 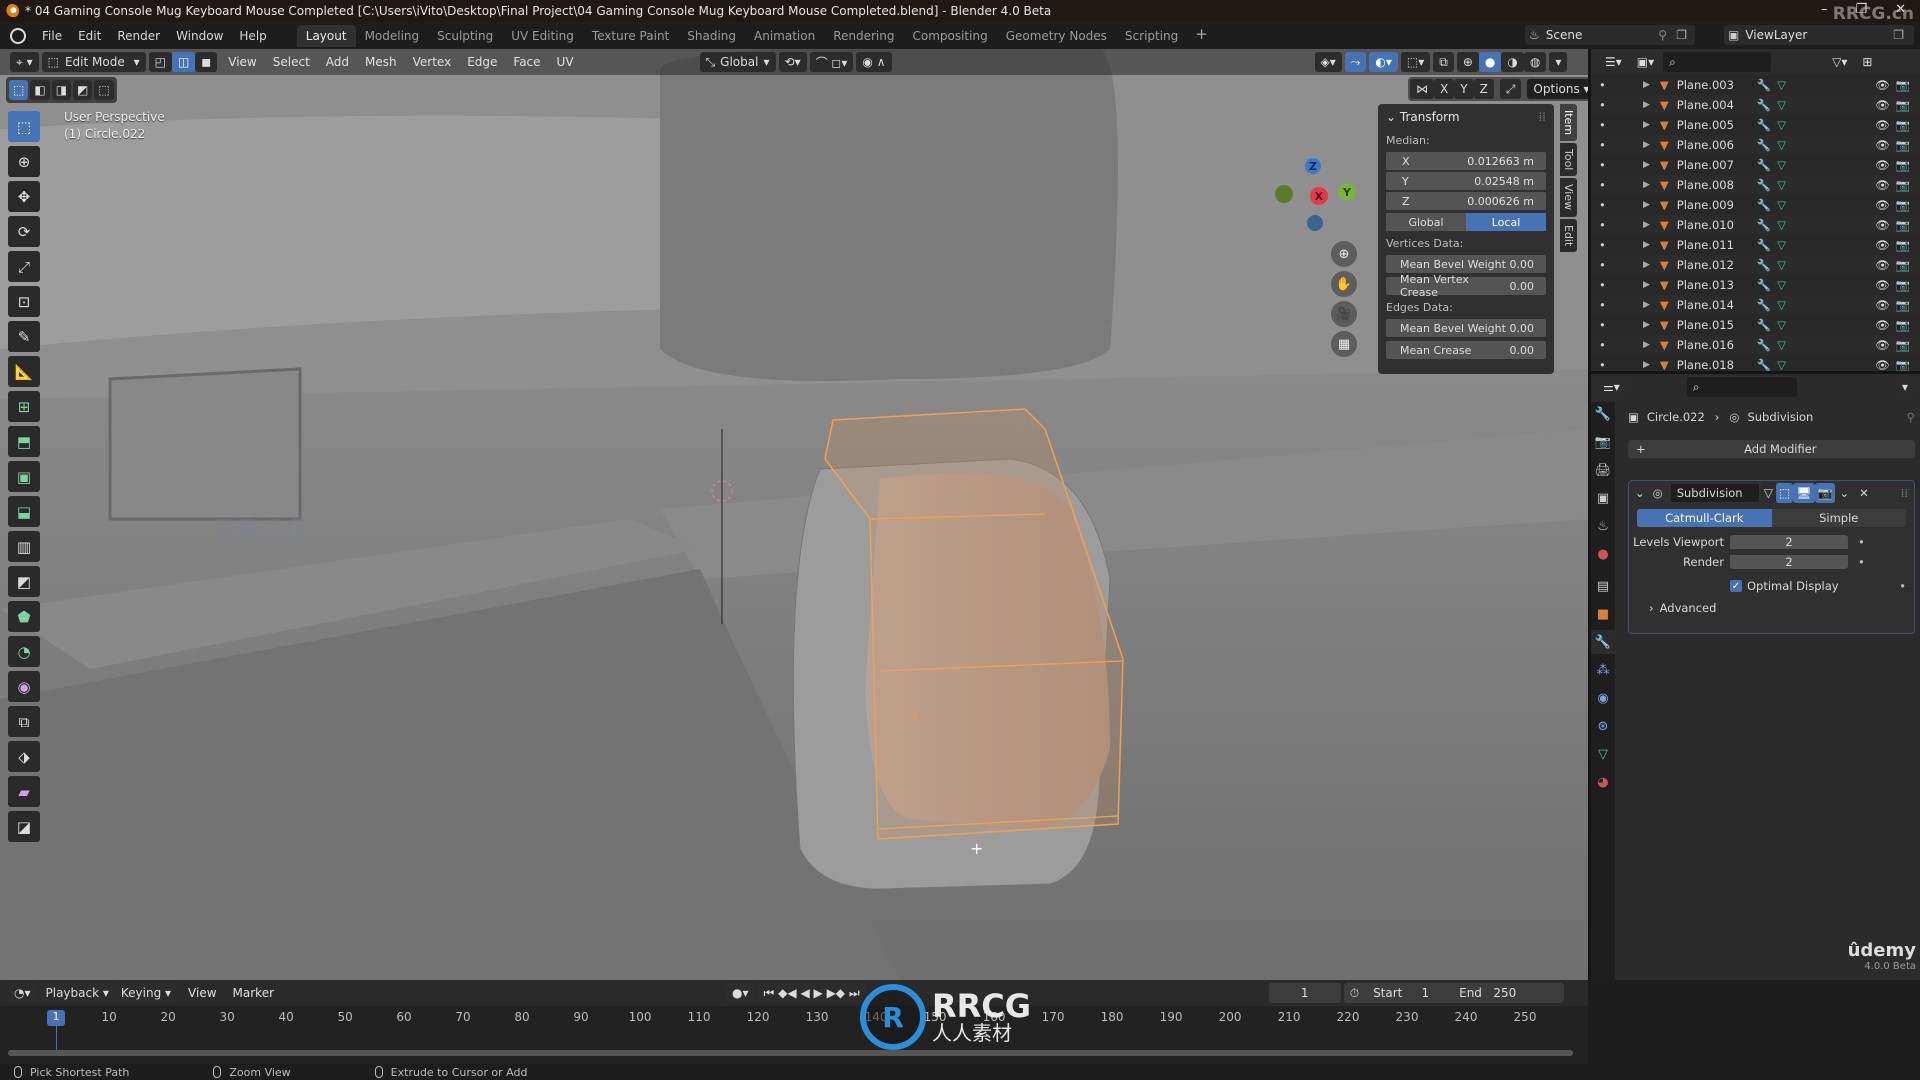 What do you see at coordinates (52, 36) in the screenshot?
I see `menu-file: File` at bounding box center [52, 36].